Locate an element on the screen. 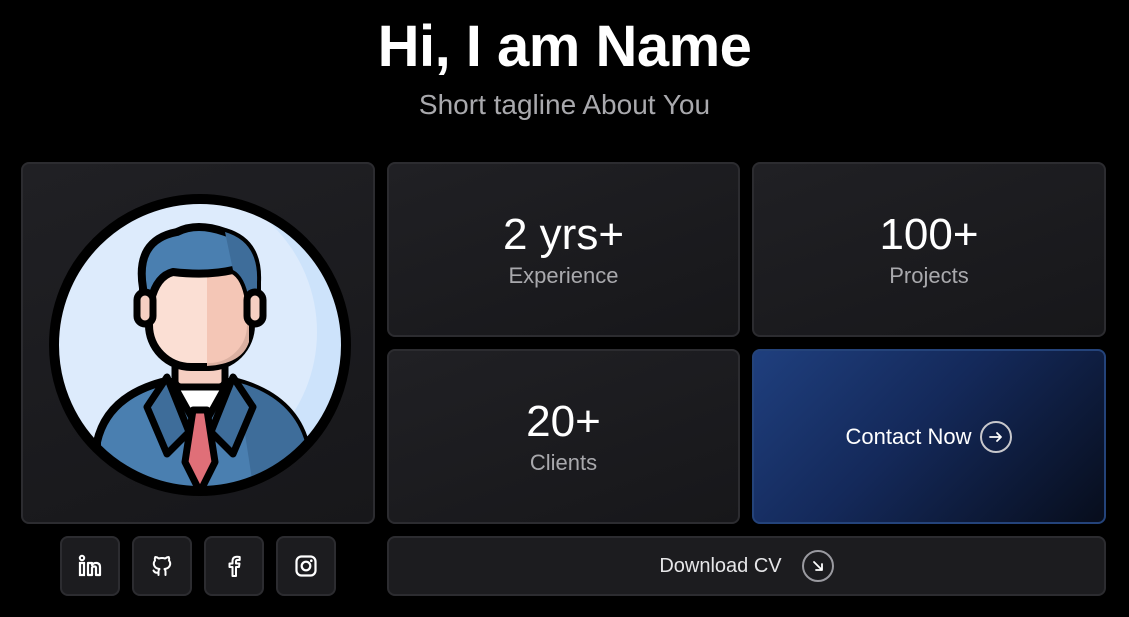  stat-card-clients: 20+ Clients is located at coordinates (563, 436).